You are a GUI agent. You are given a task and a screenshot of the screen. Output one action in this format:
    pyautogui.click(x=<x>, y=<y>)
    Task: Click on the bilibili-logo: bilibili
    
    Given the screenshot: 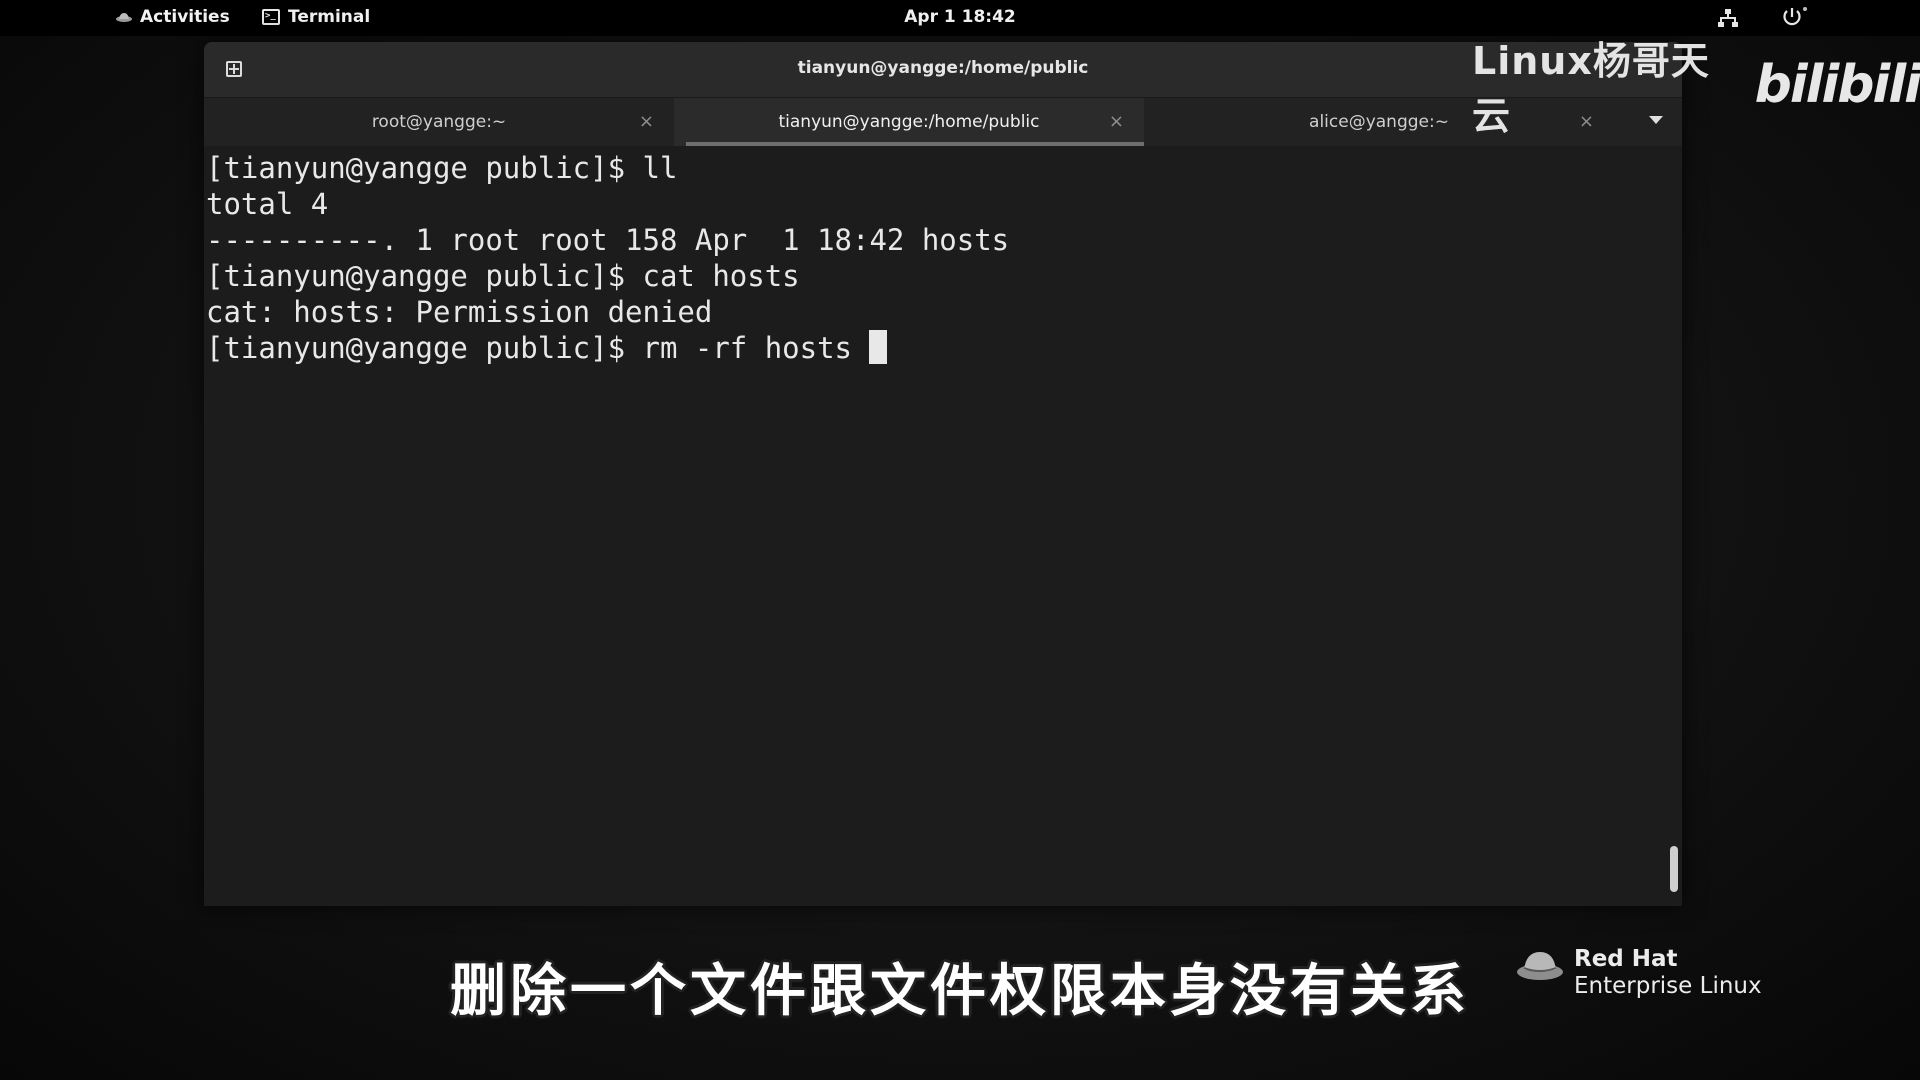 What is the action you would take?
    pyautogui.click(x=1837, y=85)
    